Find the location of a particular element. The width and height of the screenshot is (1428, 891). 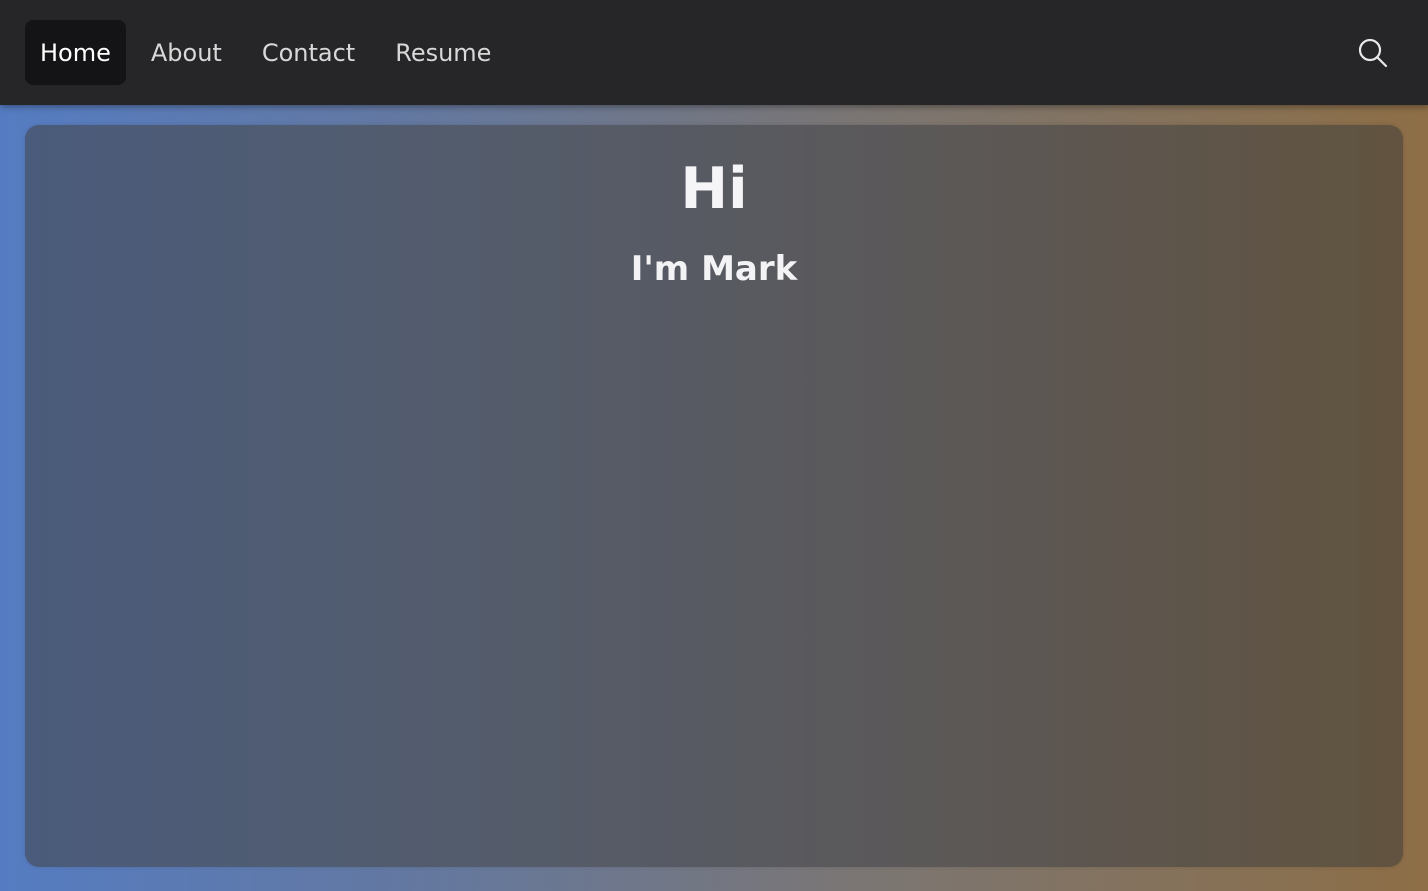

nav-resume-link: Resume is located at coordinates (443, 52).